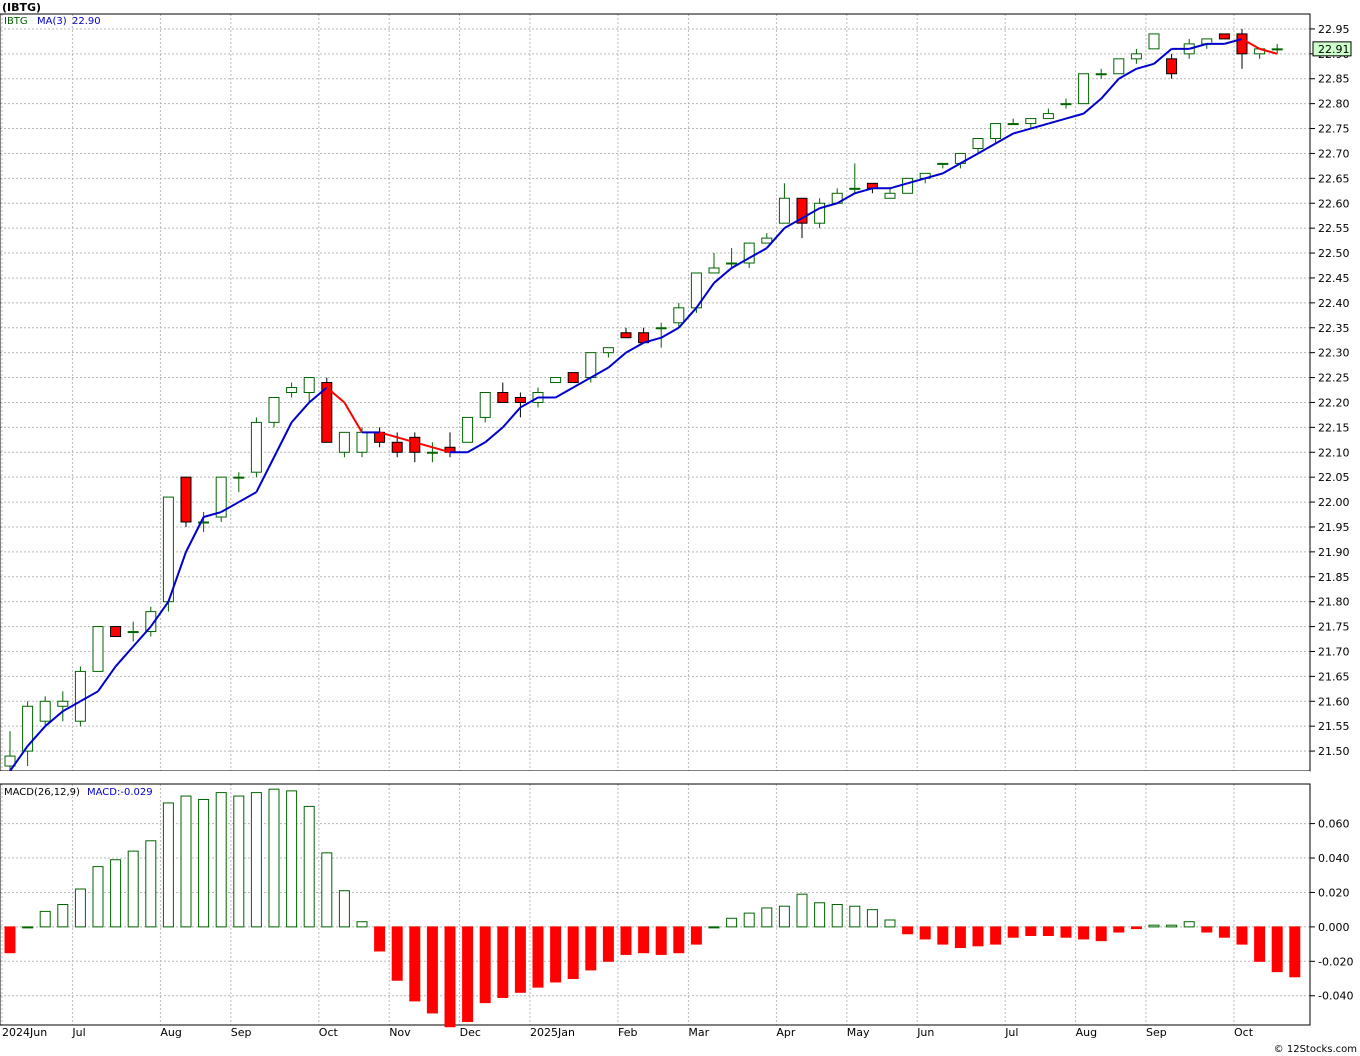 Image resolution: width=1360 pixels, height=1056 pixels. Describe the element at coordinates (786, 1032) in the screenshot. I see `macd-x-tick-label: Apr` at that location.